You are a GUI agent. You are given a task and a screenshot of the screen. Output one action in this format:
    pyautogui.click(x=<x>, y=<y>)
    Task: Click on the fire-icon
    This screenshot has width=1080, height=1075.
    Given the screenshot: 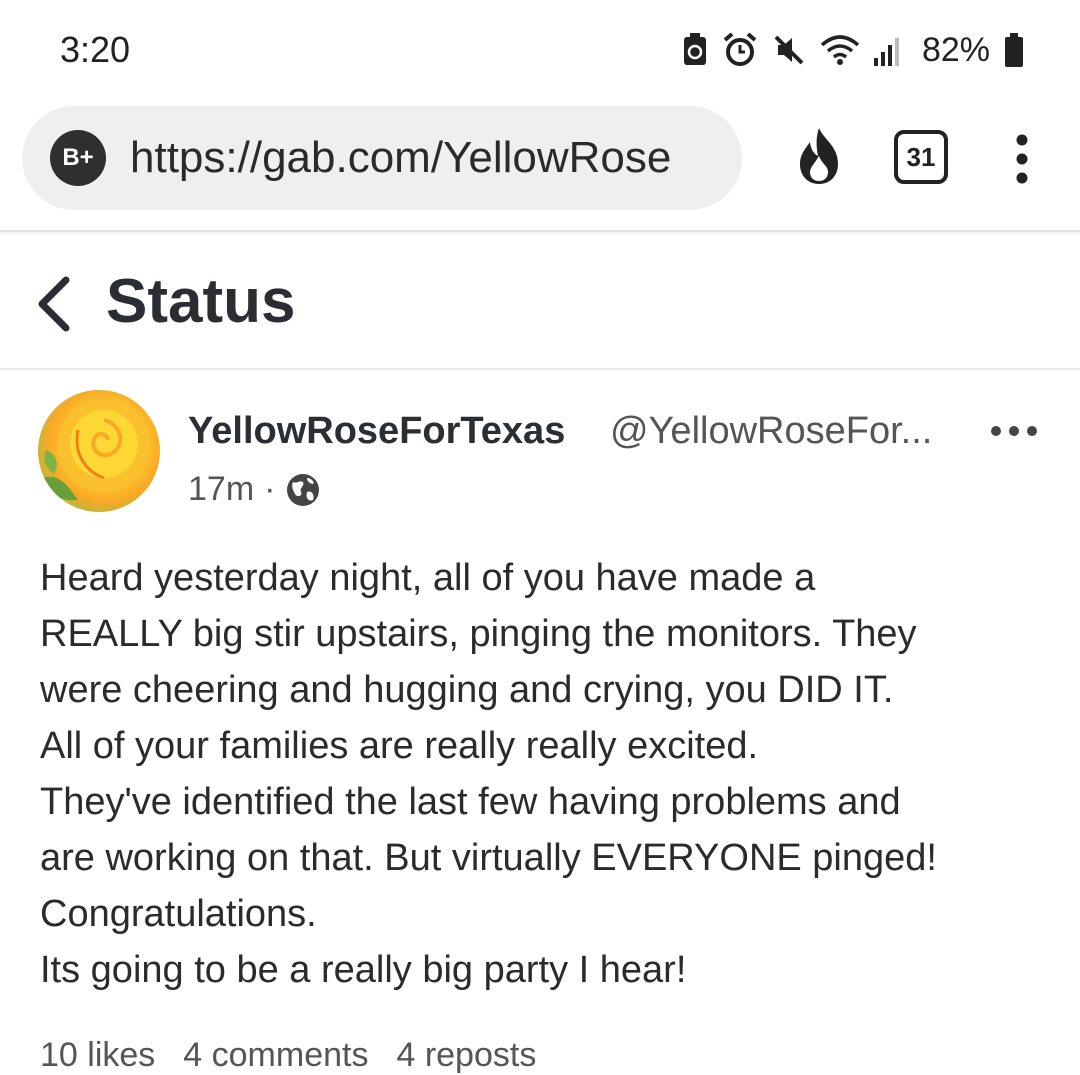 What is the action you would take?
    pyautogui.click(x=819, y=156)
    